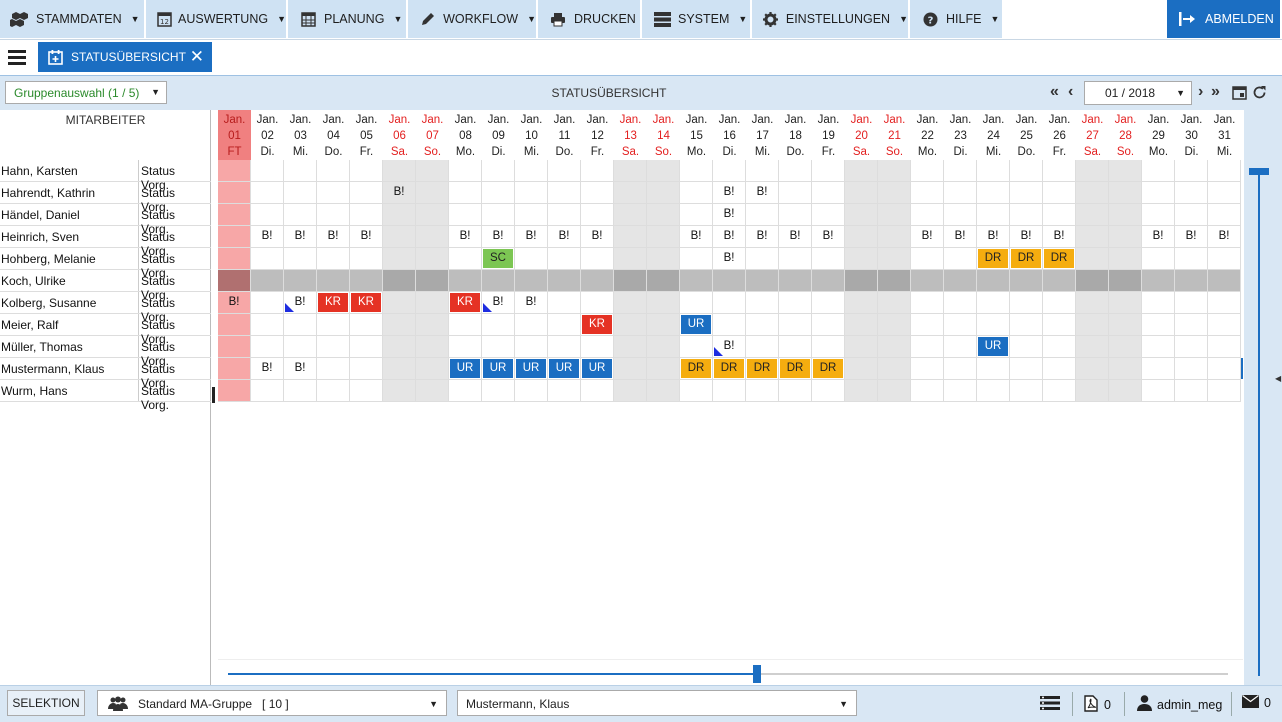 The width and height of the screenshot is (1282, 722). I want to click on employee-row: Wurm, Hans Status Vorg., so click(105, 396).